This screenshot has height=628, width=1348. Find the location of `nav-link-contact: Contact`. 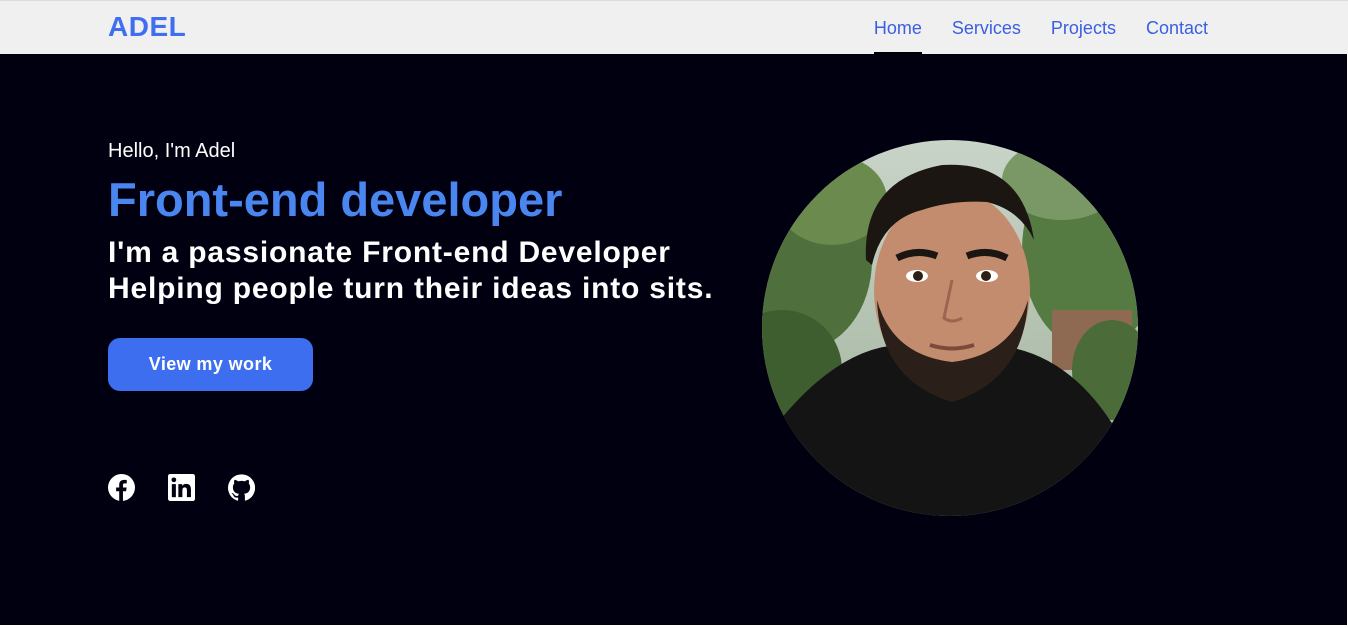

nav-link-contact: Contact is located at coordinates (1177, 28).